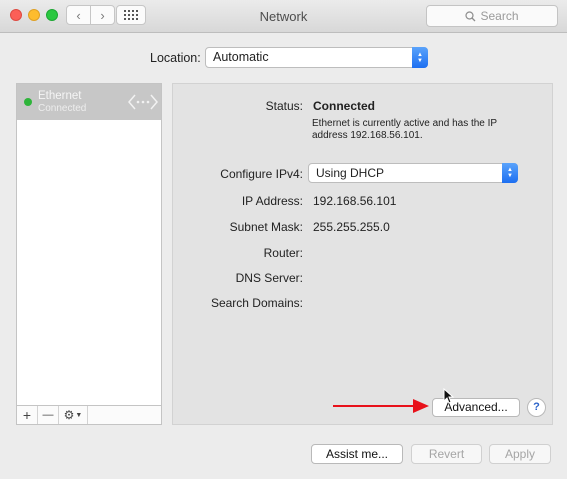  I want to click on service-list-toolbar: + — ⚙ ▼, so click(89, 415).